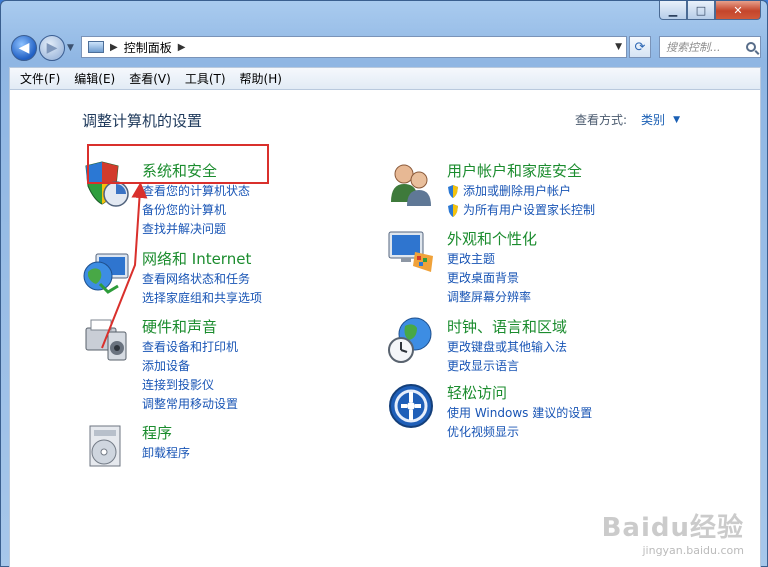 The width and height of the screenshot is (768, 567). I want to click on link-homegroup: 选择家庭组和共享选项, so click(202, 298).